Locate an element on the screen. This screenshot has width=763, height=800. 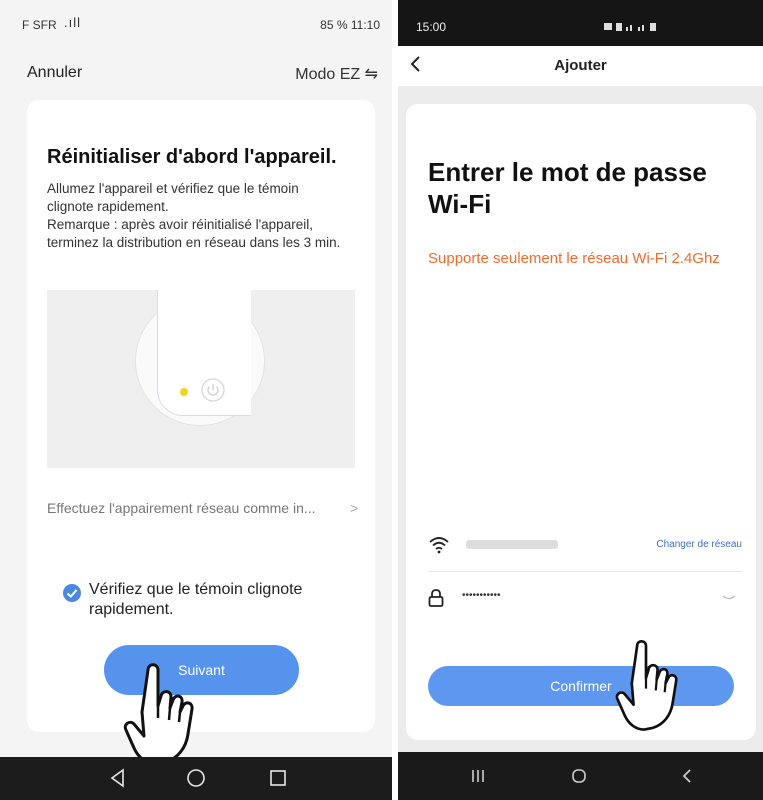
page-title: Entrer le mot de passe Wi-Fi is located at coordinates (567, 188).